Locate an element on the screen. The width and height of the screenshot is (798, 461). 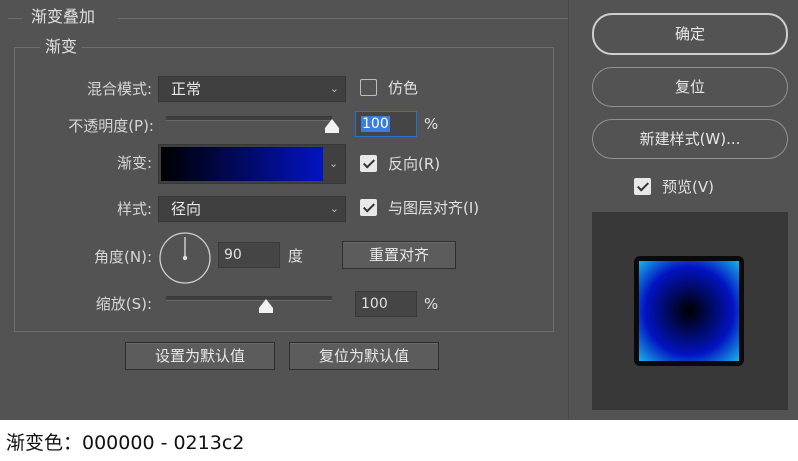
reset-default-button: 复位为默认值 is located at coordinates (364, 356).